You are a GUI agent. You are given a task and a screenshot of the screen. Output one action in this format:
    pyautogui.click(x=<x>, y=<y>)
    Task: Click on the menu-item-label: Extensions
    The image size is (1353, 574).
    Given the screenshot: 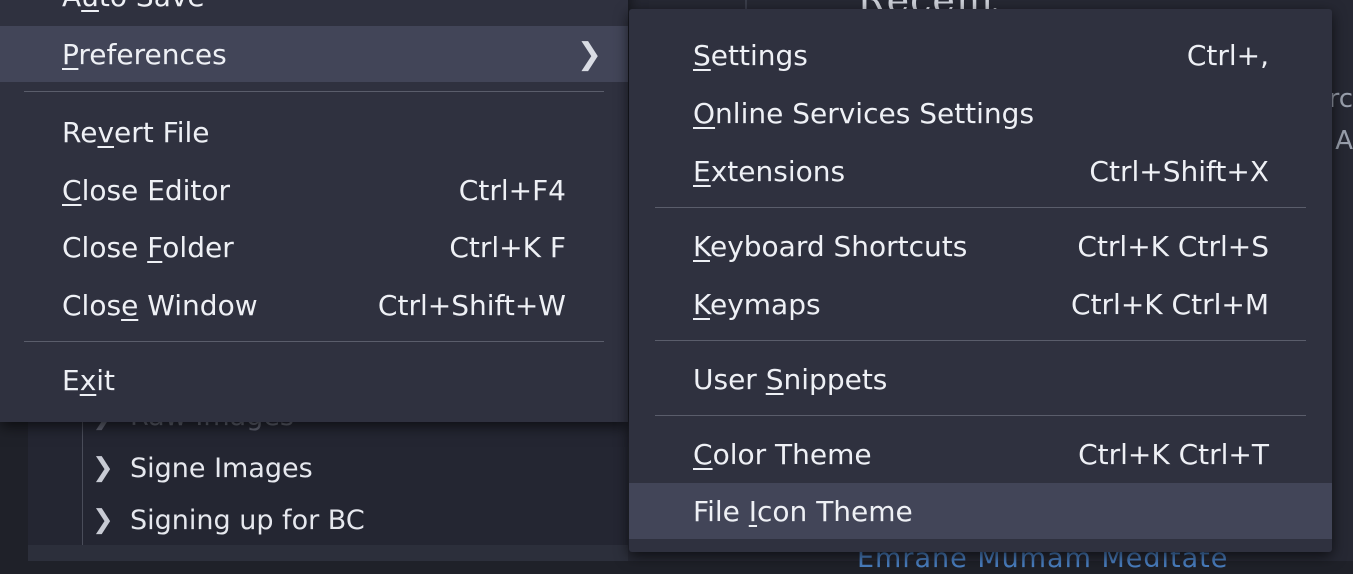 What is the action you would take?
    pyautogui.click(x=769, y=171)
    